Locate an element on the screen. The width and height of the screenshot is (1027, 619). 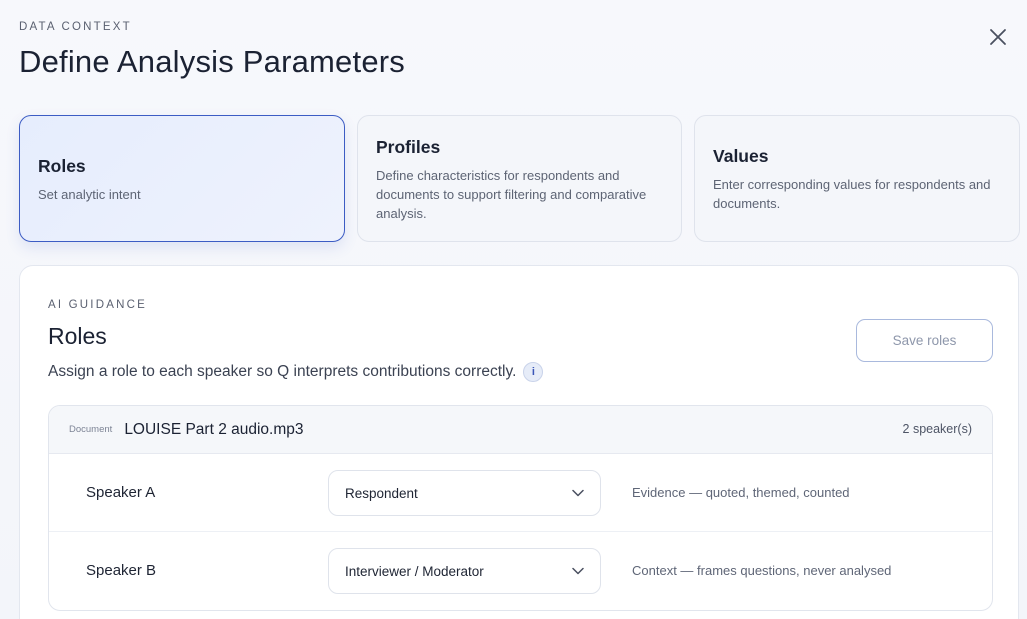
close-button is located at coordinates (998, 37).